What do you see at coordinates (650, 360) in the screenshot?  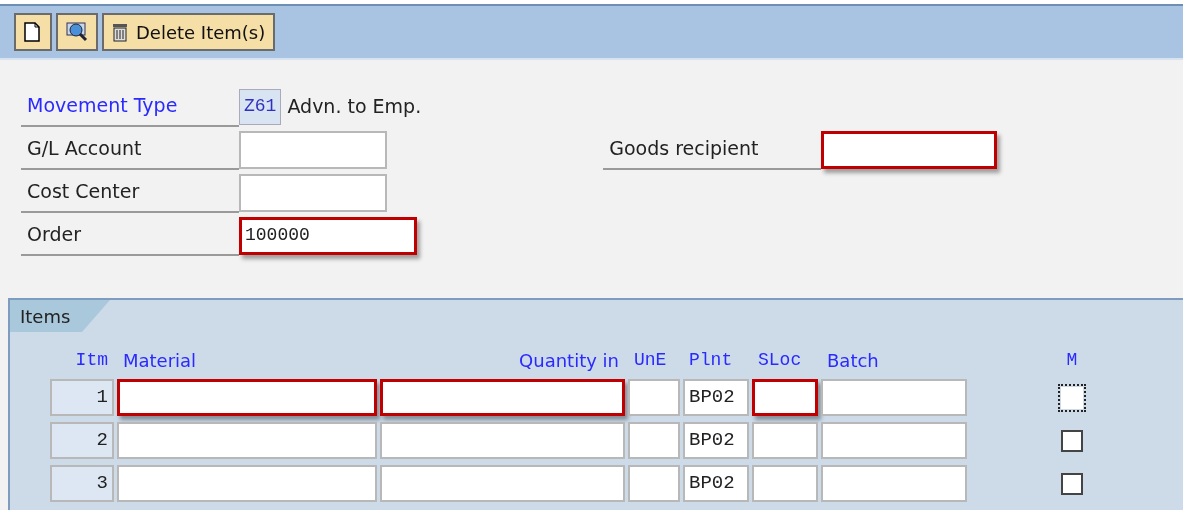 I see `column-header: UnE` at bounding box center [650, 360].